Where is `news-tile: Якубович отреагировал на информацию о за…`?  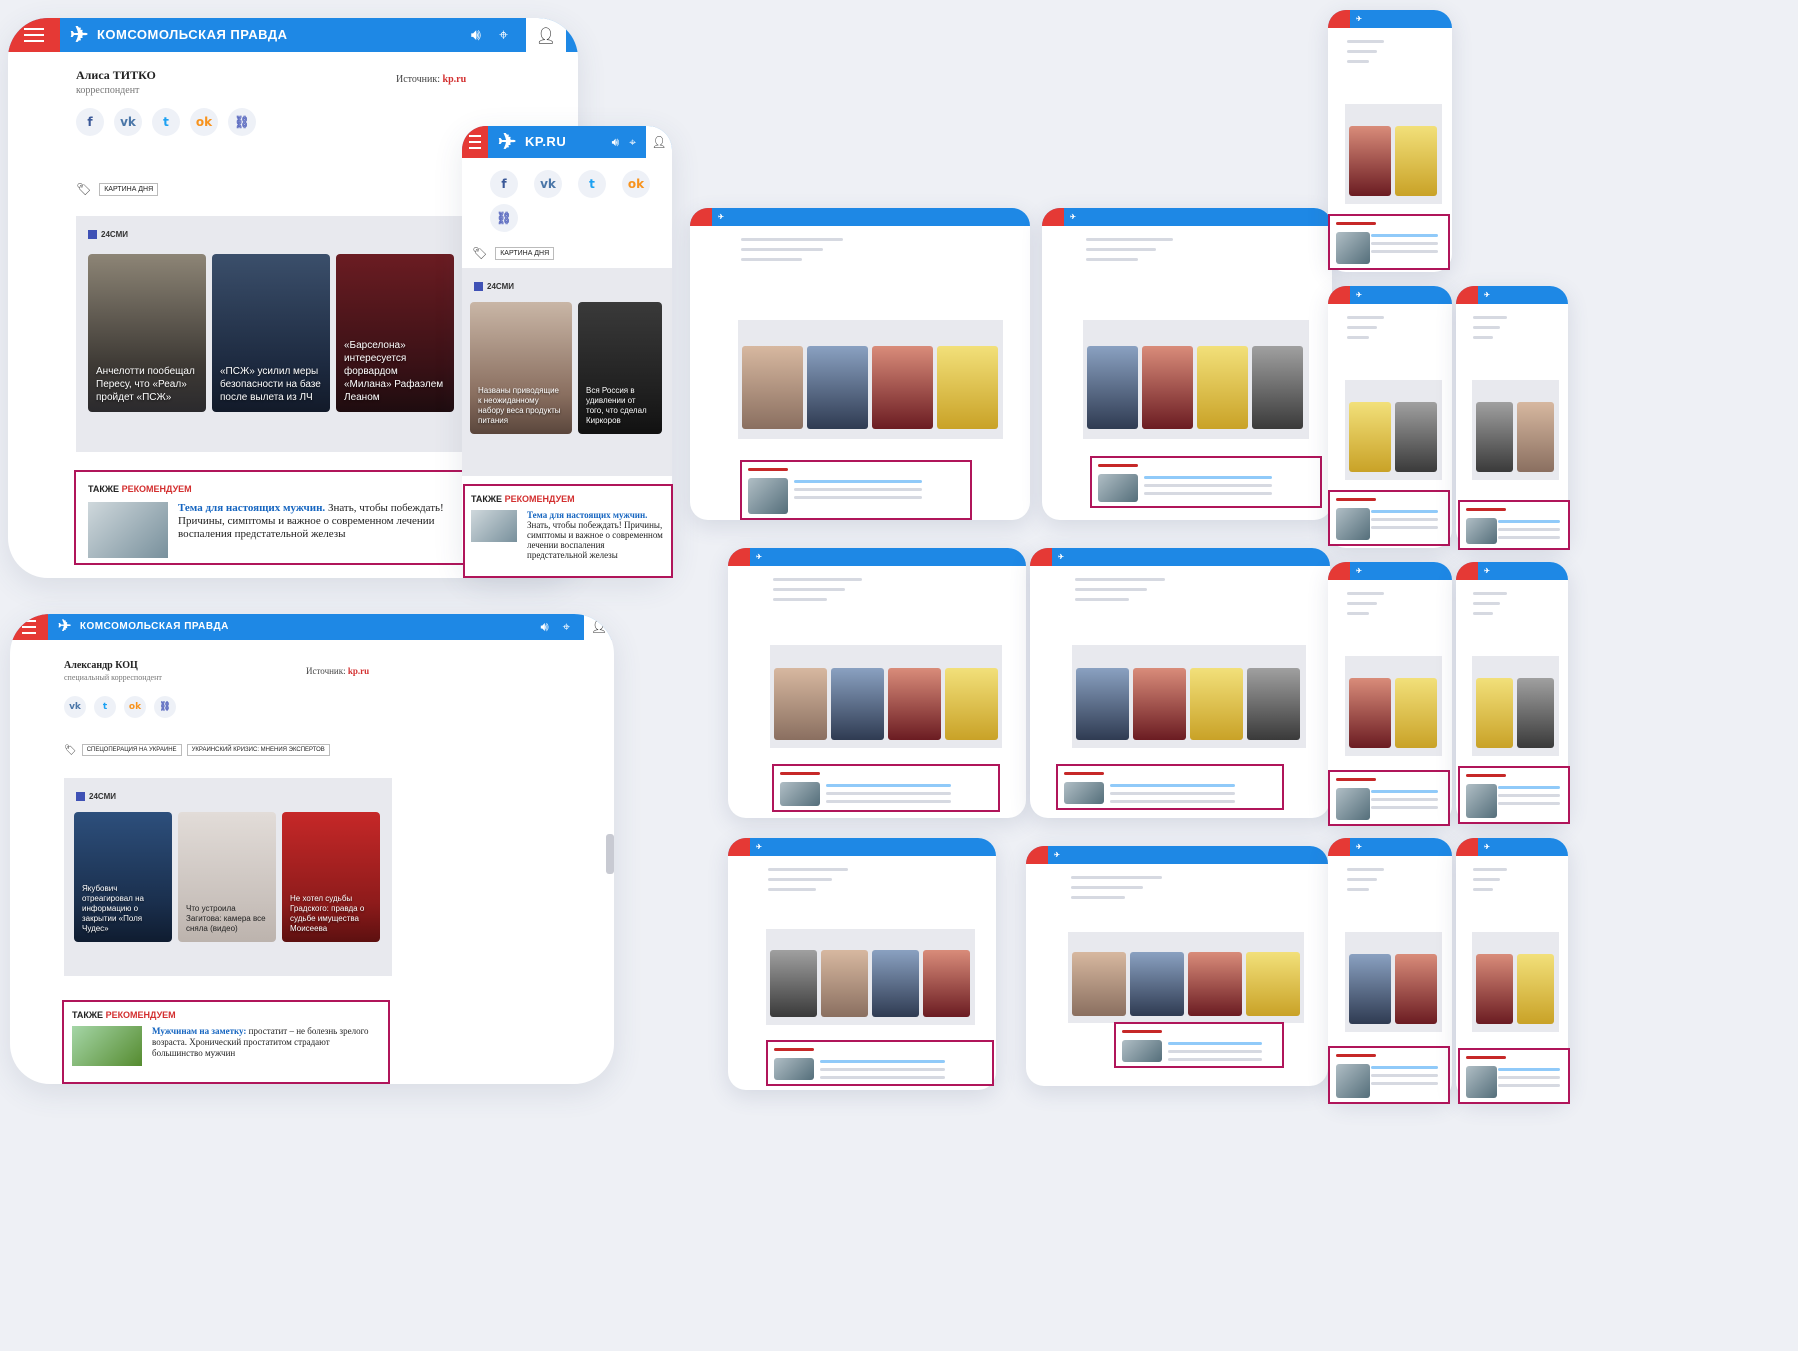 news-tile: Якубович отреагировал на информацию о за… is located at coordinates (123, 877).